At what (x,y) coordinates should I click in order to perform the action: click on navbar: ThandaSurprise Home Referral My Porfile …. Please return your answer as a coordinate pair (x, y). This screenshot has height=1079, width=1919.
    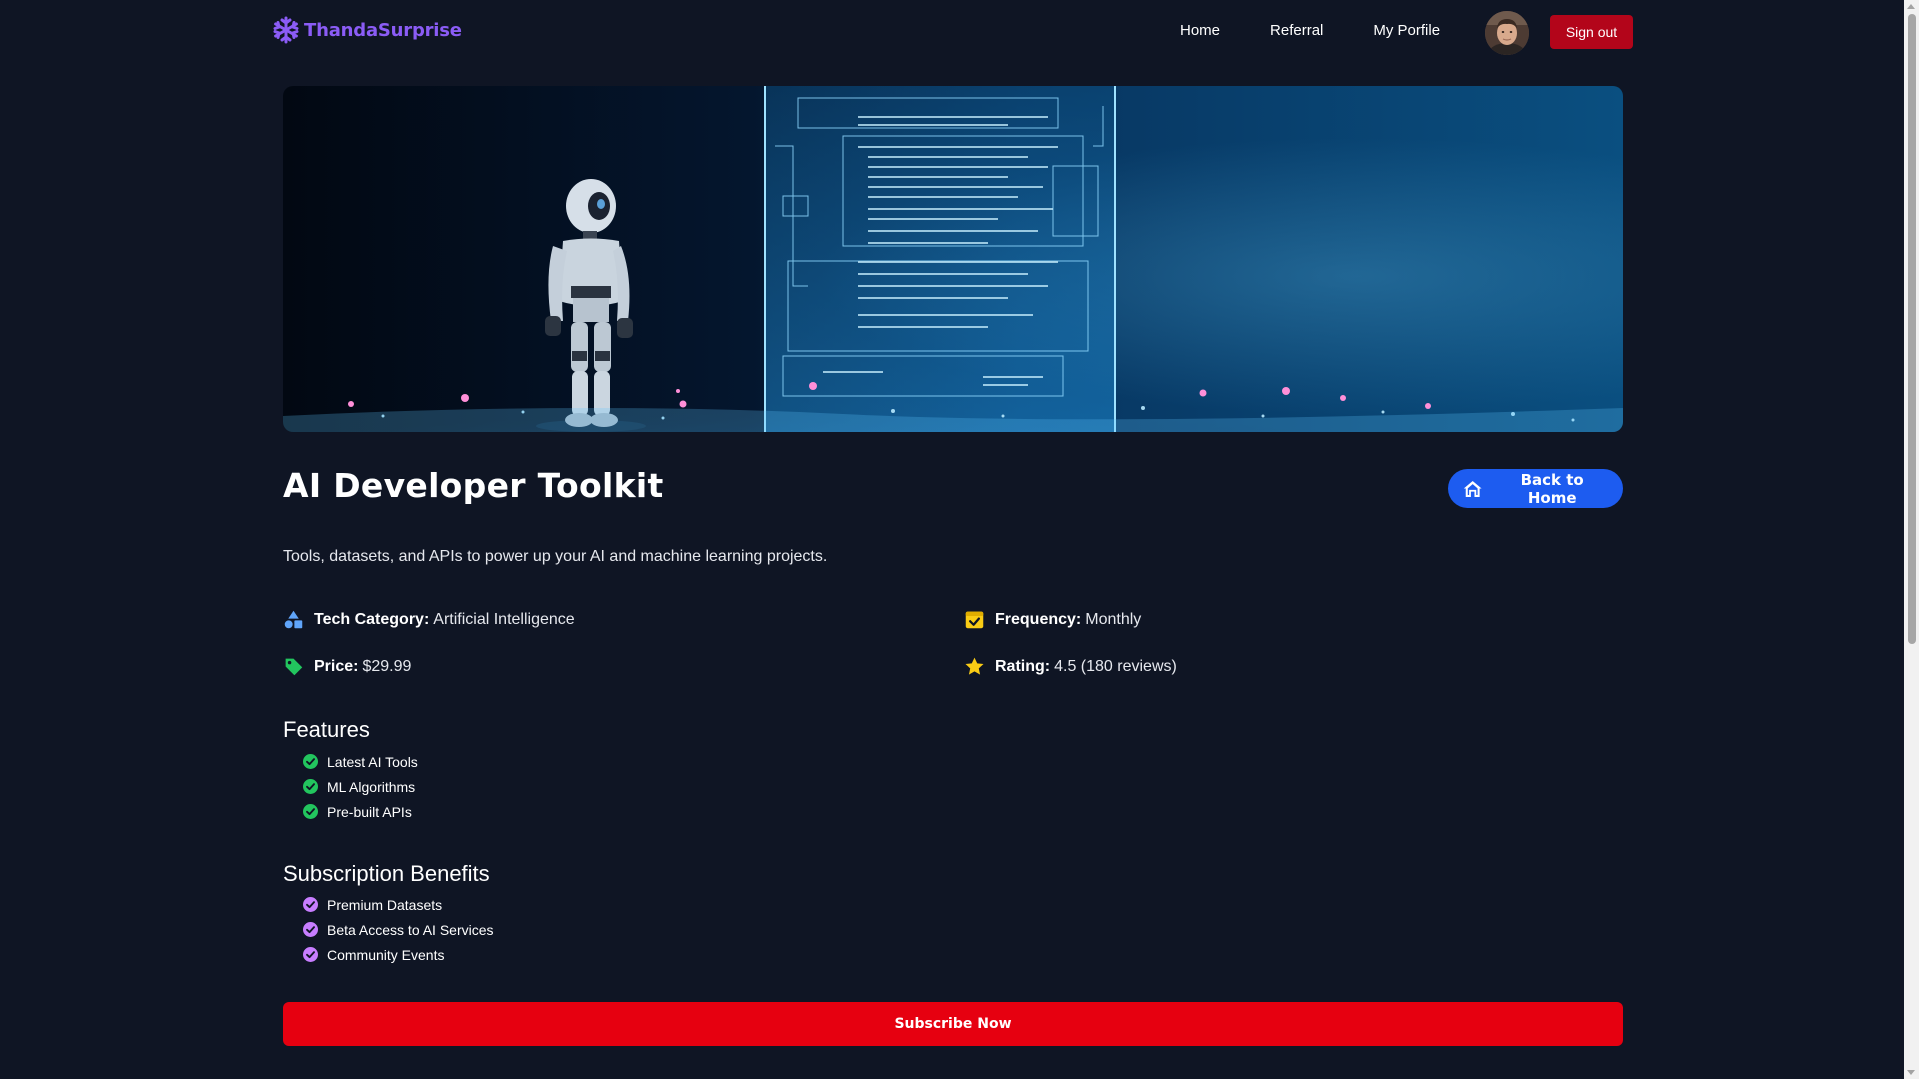
    Looking at the image, I should click on (950, 33).